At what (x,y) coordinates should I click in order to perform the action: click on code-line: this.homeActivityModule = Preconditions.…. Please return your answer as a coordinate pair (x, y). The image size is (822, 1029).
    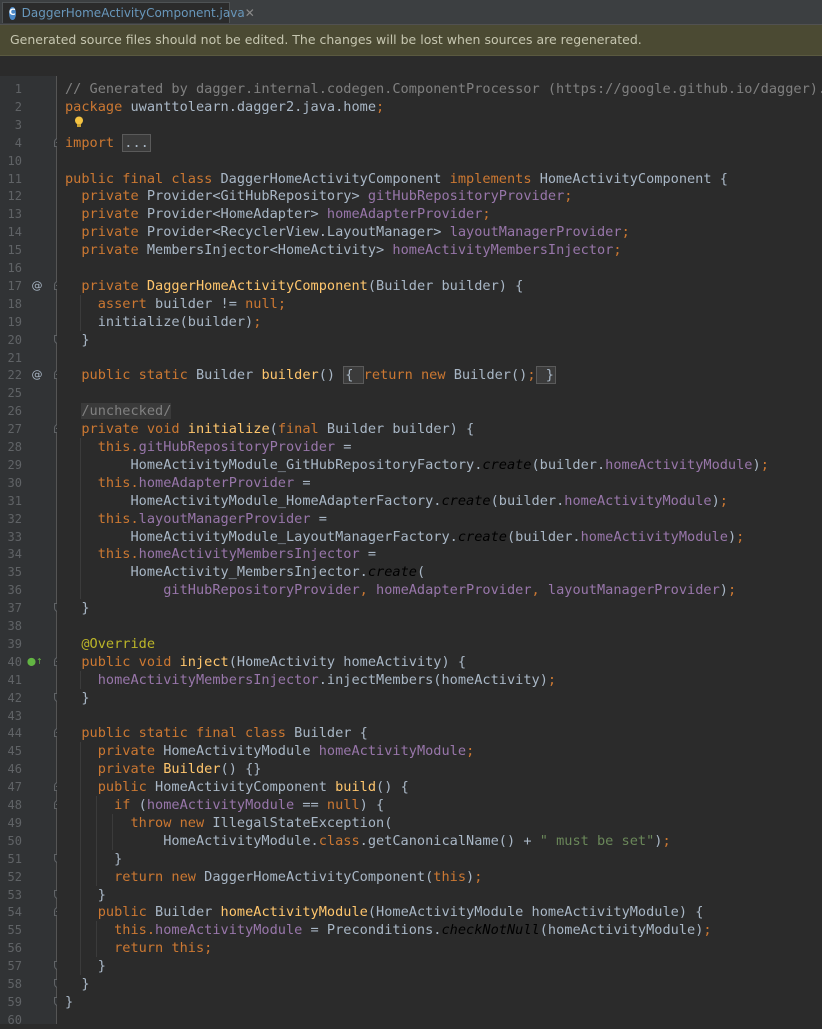
    Looking at the image, I should click on (388, 930).